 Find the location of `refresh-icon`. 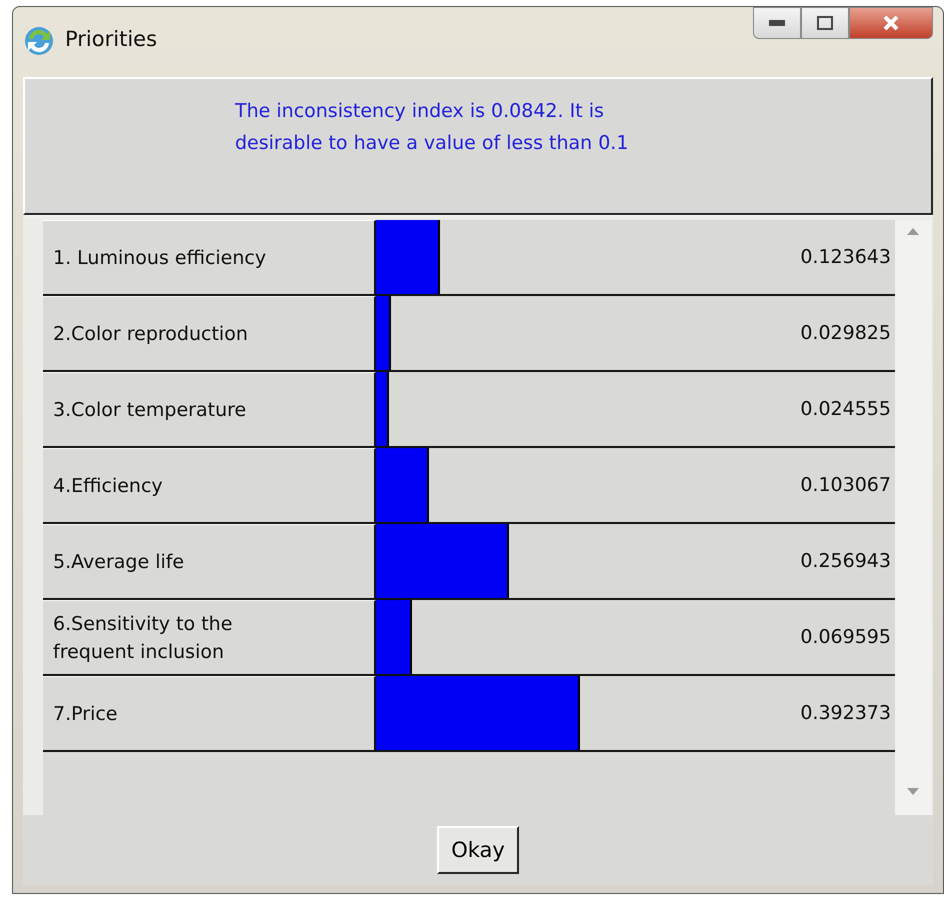

refresh-icon is located at coordinates (39, 41).